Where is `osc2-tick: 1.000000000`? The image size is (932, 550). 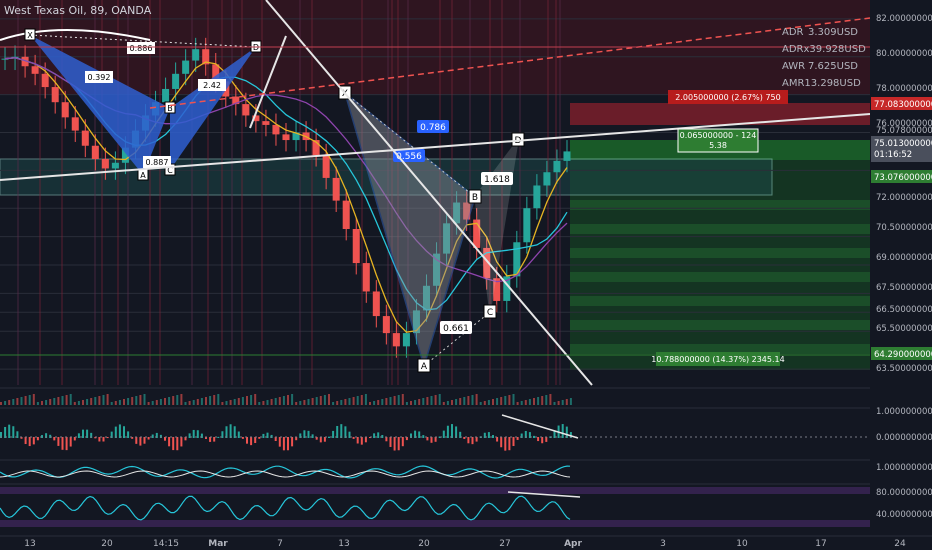 osc2-tick: 1.000000000 is located at coordinates (904, 468).